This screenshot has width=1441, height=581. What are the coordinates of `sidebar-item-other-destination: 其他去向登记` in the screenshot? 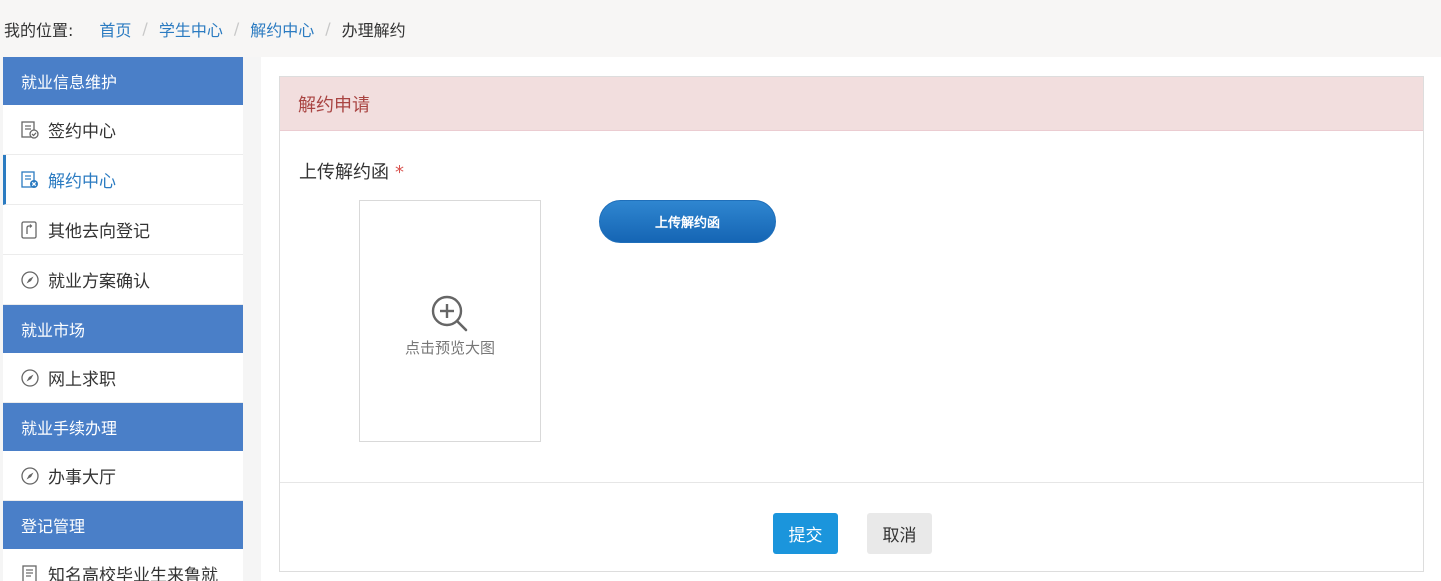 It's located at (123, 230).